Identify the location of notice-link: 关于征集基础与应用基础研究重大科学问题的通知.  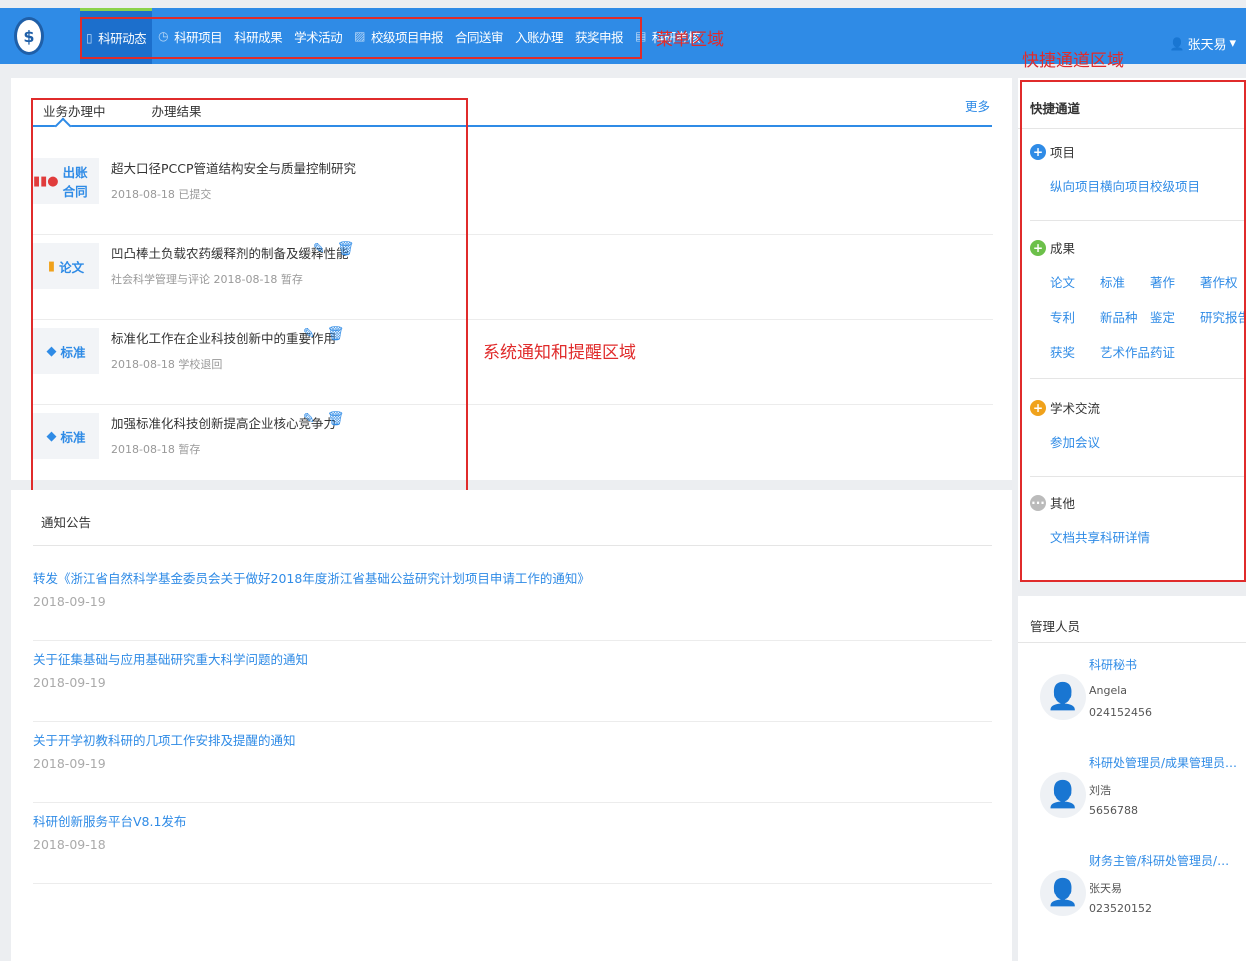
(170, 658).